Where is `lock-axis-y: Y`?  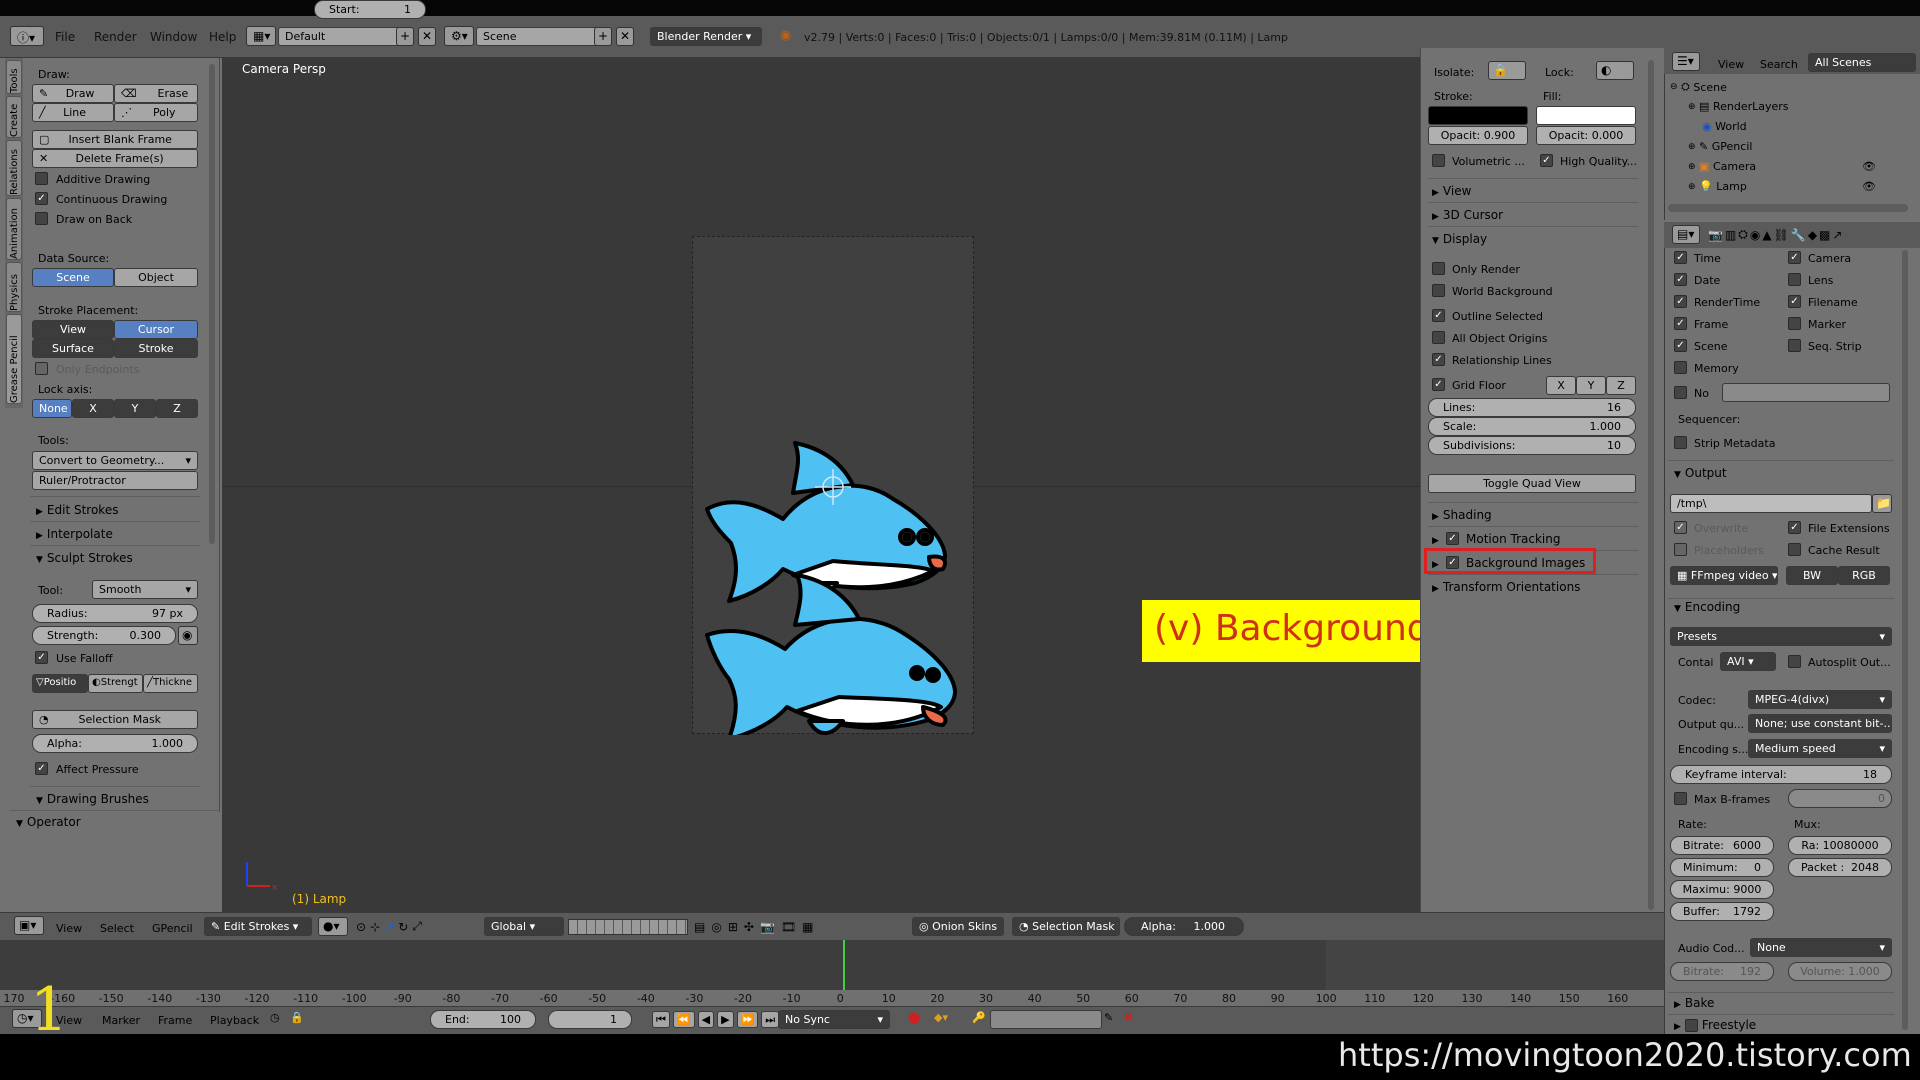
lock-axis-y: Y is located at coordinates (135, 408).